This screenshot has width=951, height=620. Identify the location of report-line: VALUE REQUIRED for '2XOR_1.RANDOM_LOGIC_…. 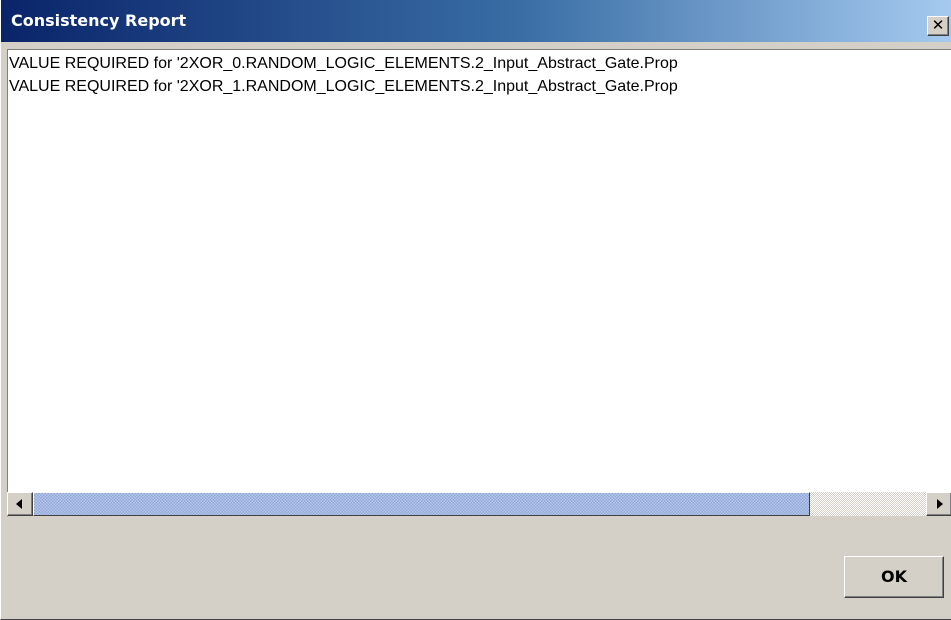
(343, 86).